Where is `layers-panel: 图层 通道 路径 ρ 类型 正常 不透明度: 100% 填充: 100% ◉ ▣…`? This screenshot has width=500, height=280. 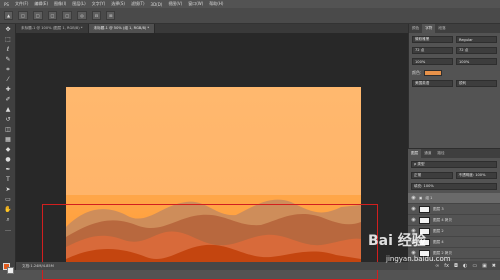
layers-panel: 图层 通道 路径 ρ 类型 正常 不透明度: 100% 填充: 100% ◉ ▣… is located at coordinates (454, 209).